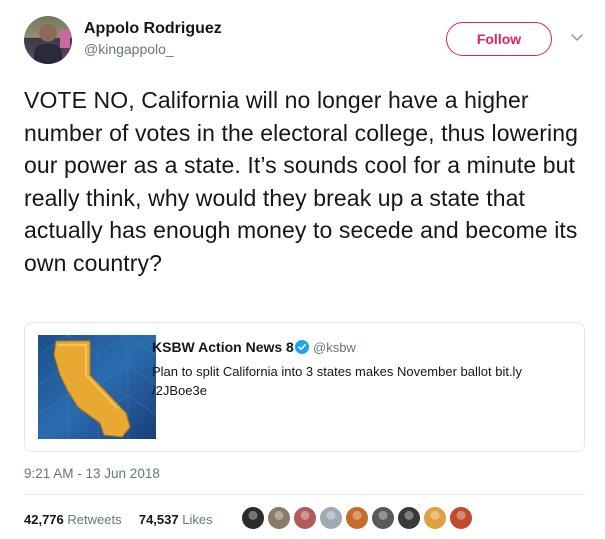  I want to click on quoted-author-name: KSBW Action News 8, so click(223, 347).